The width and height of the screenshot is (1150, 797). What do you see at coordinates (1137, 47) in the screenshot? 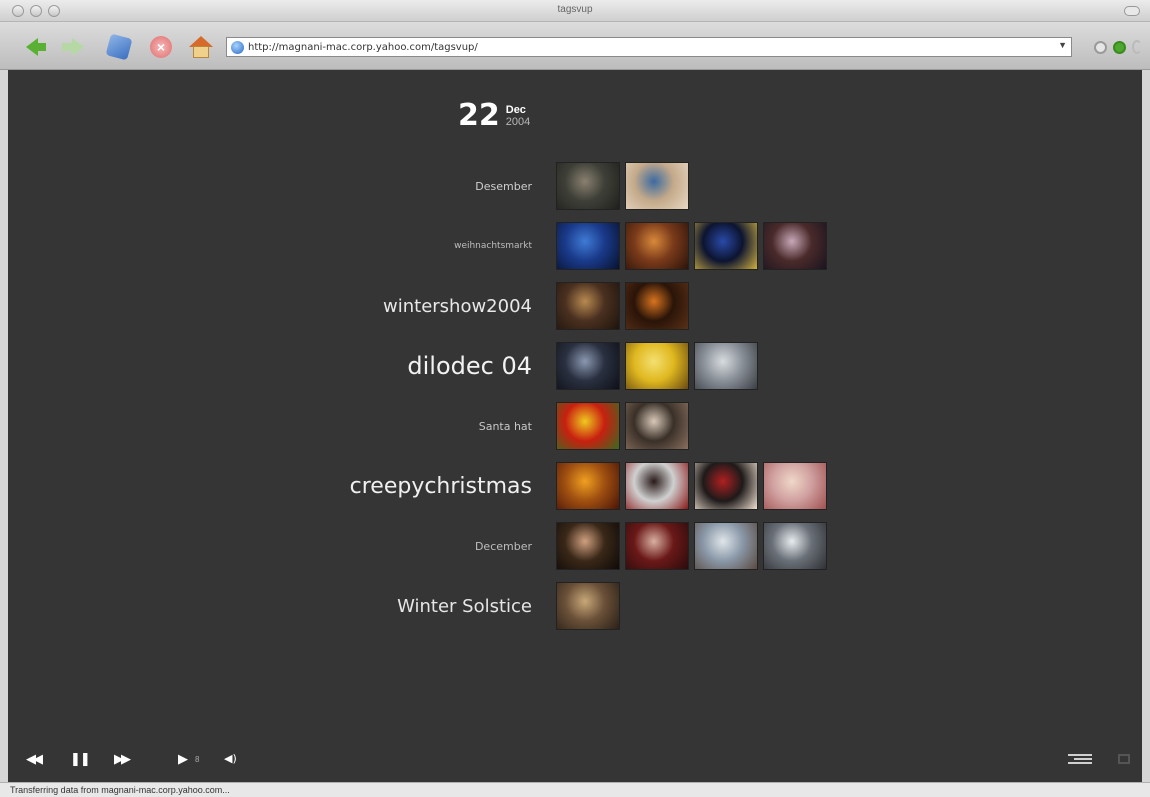
I see `spinner-icon` at bounding box center [1137, 47].